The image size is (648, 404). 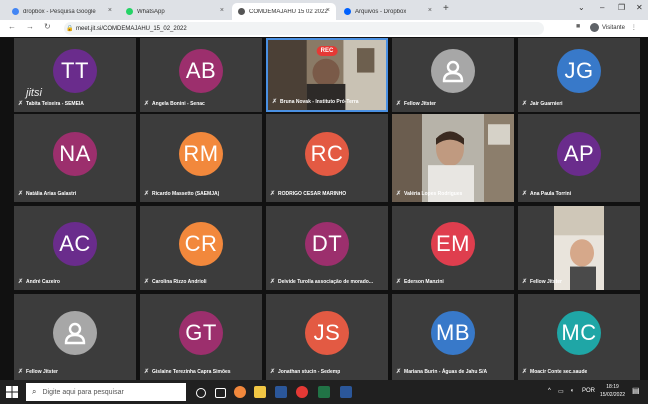 What do you see at coordinates (69, 28) in the screenshot?
I see `lock-icon: 🔒` at bounding box center [69, 28].